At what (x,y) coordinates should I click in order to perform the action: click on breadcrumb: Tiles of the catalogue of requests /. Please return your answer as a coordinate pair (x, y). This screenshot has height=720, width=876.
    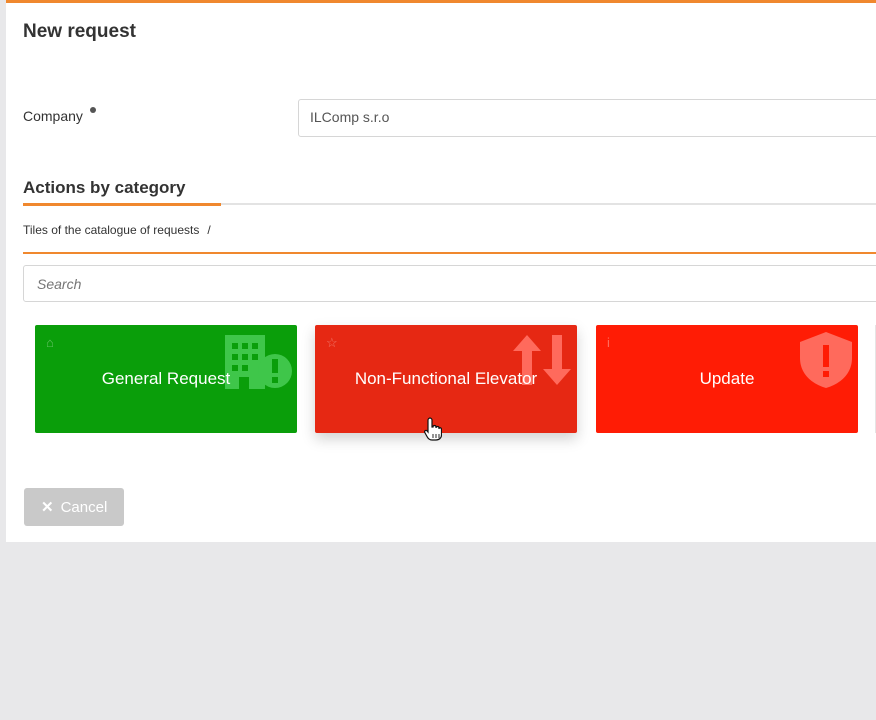
    Looking at the image, I should click on (117, 230).